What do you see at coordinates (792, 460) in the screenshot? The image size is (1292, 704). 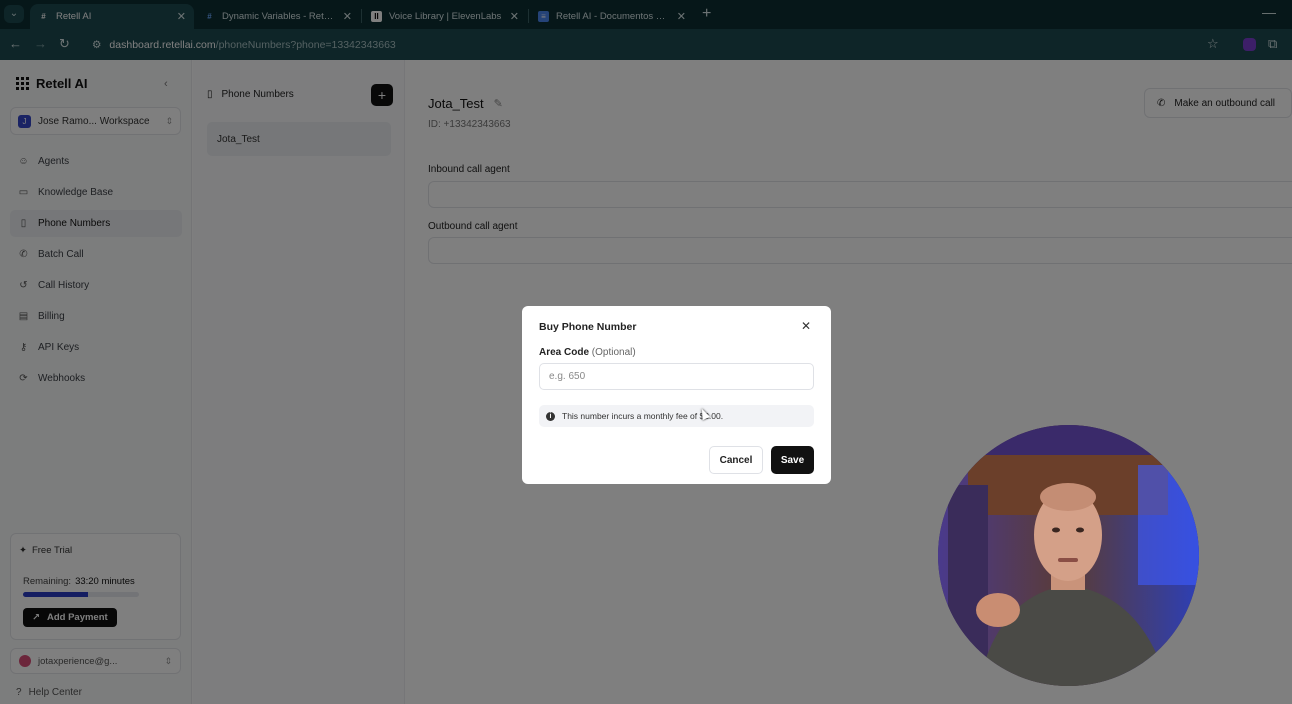 I see `save-button: Save` at bounding box center [792, 460].